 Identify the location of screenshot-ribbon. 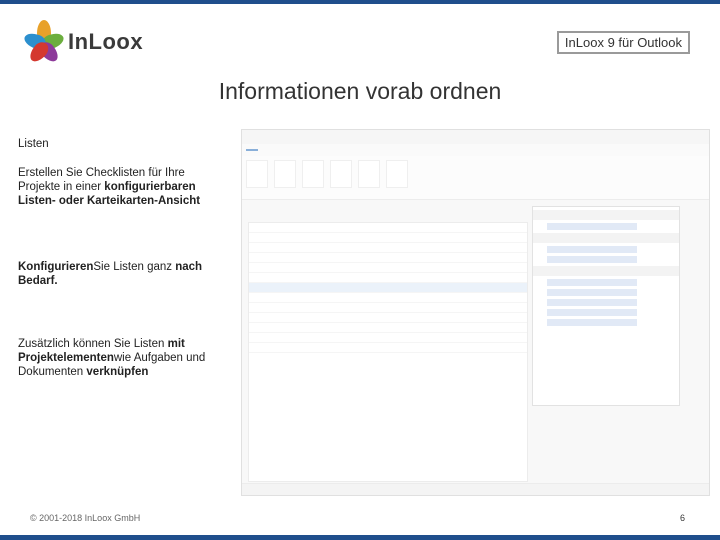
(475, 178).